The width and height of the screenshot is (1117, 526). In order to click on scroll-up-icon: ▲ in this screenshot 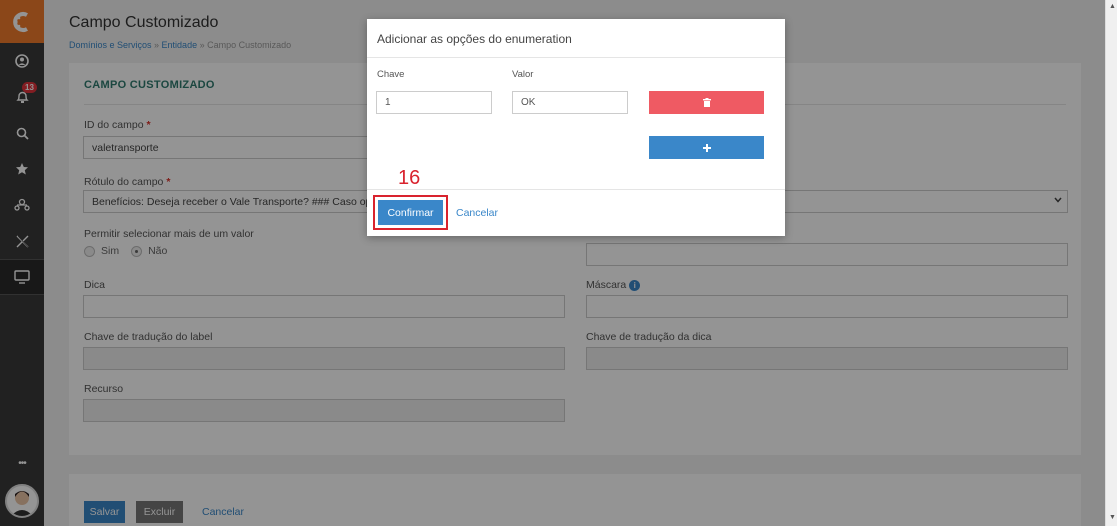, I will do `click(1112, 6)`.